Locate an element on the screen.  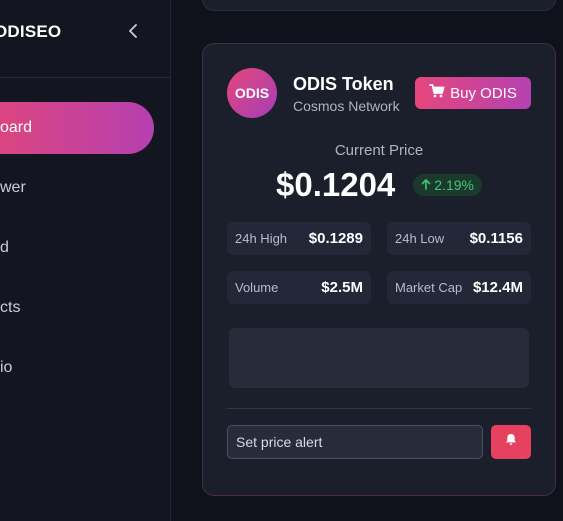
token-network: Cosmos Network is located at coordinates (346, 106).